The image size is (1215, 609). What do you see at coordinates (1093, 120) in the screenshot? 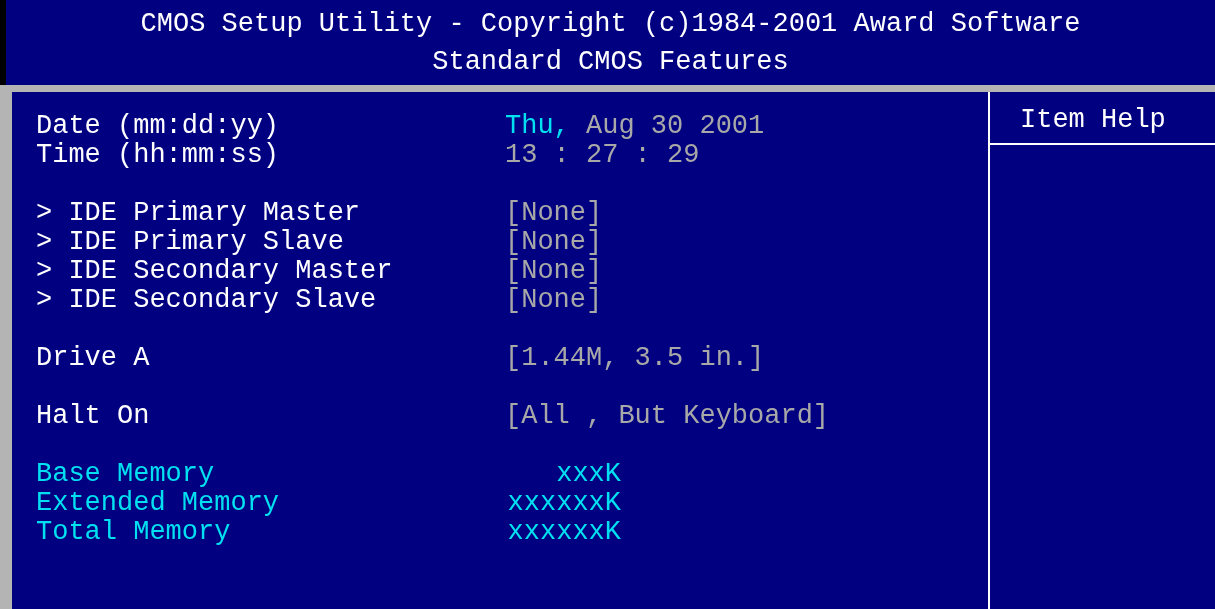
I see `help-title: Item Help` at bounding box center [1093, 120].